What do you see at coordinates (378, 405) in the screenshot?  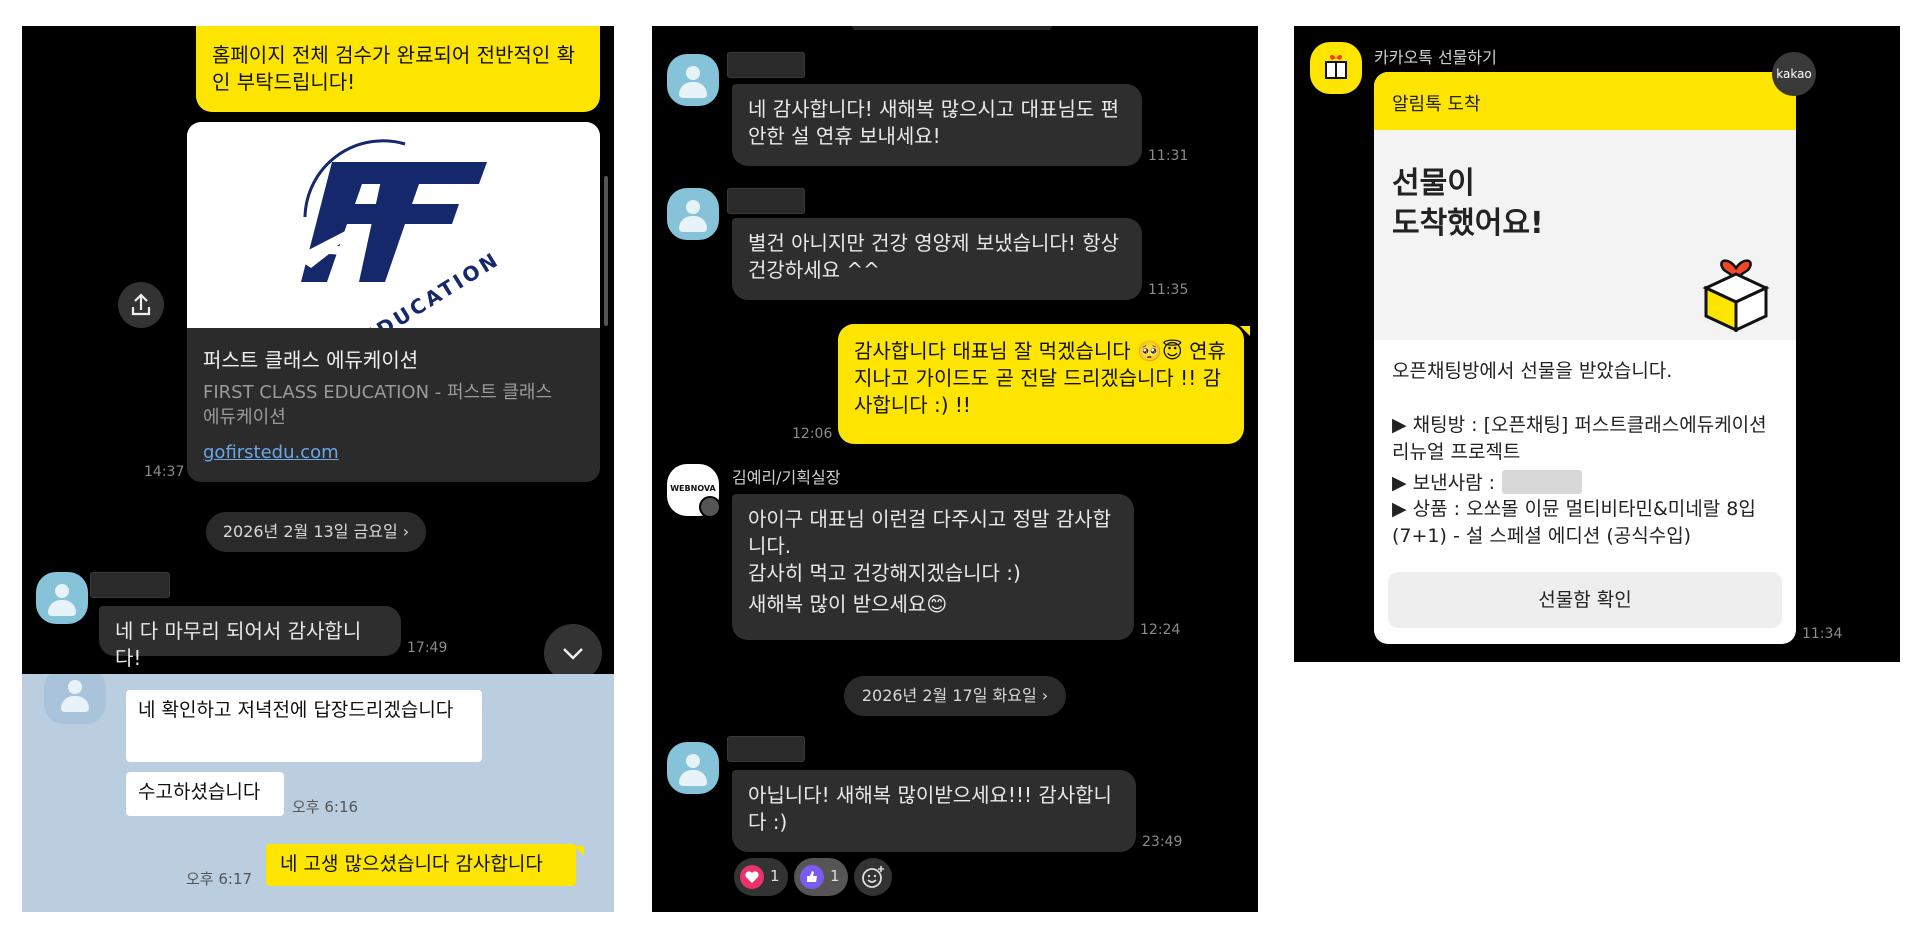 I see `link-description: FIRST CLASS EDUCATION - 퍼스트 클래스 에듀케이션` at bounding box center [378, 405].